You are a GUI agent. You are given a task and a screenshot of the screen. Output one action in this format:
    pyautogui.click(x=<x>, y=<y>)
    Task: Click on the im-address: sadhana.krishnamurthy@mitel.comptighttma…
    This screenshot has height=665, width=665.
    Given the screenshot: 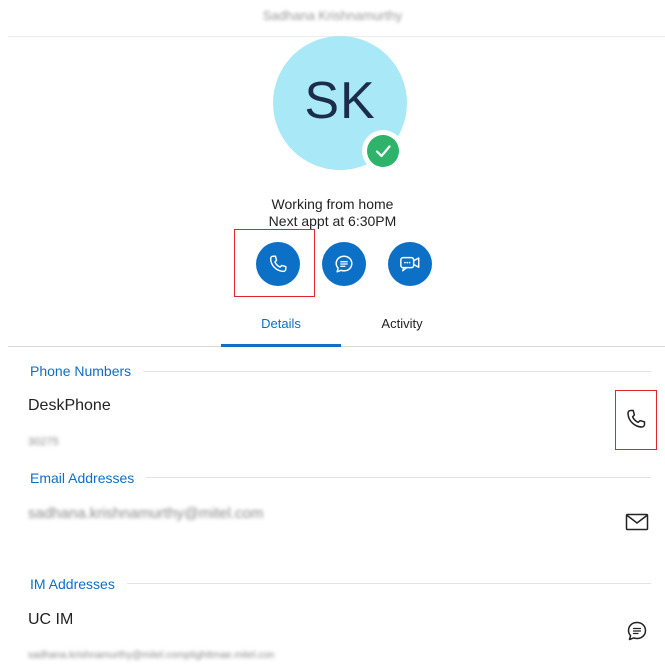 What is the action you would take?
    pyautogui.click(x=151, y=655)
    